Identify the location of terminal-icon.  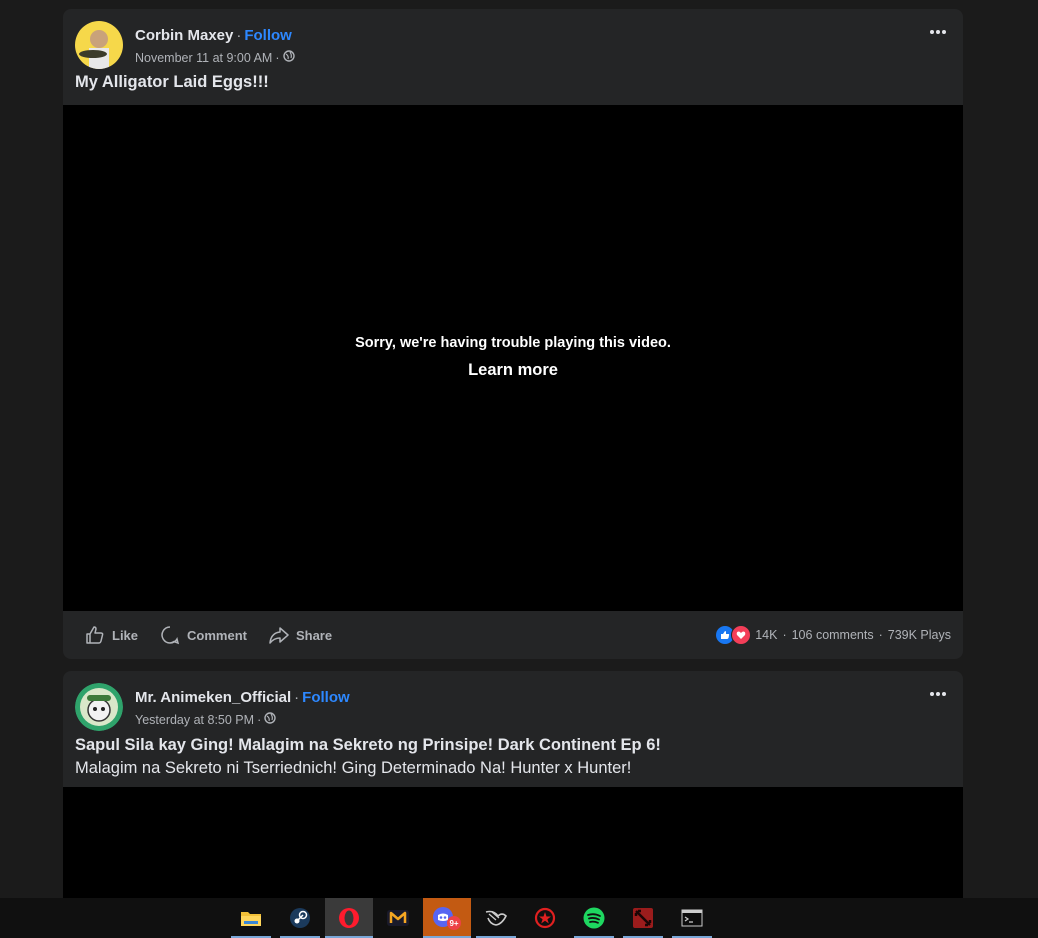
(692, 918).